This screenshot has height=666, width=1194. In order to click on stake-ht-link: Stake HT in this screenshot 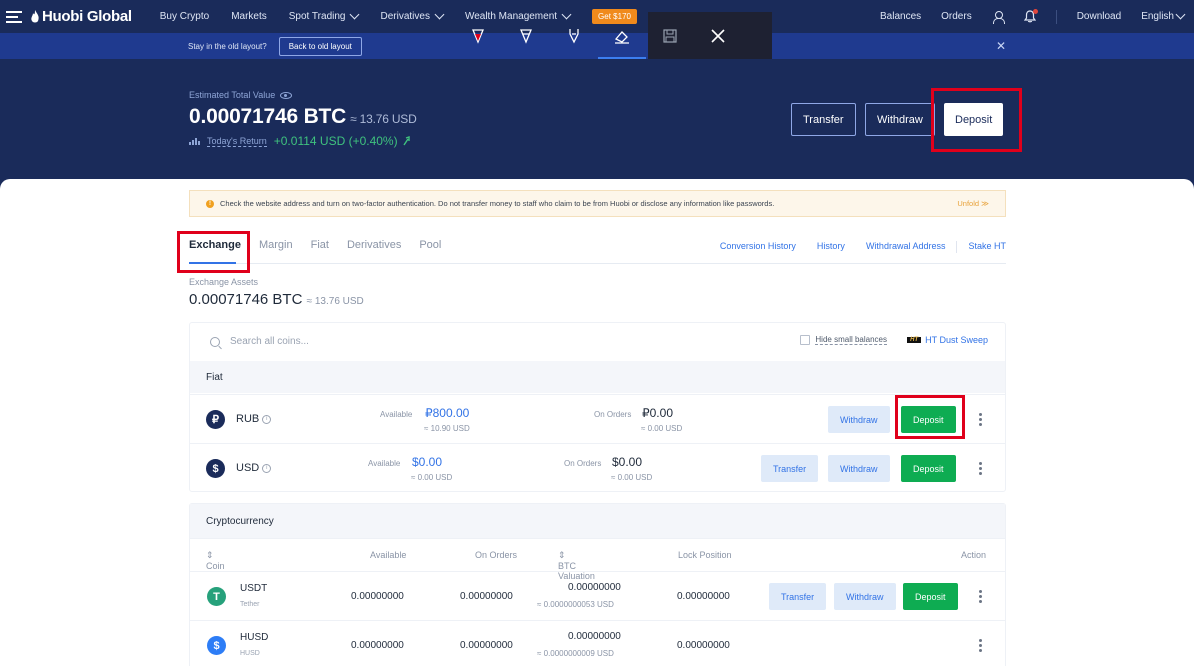, I will do `click(987, 247)`.